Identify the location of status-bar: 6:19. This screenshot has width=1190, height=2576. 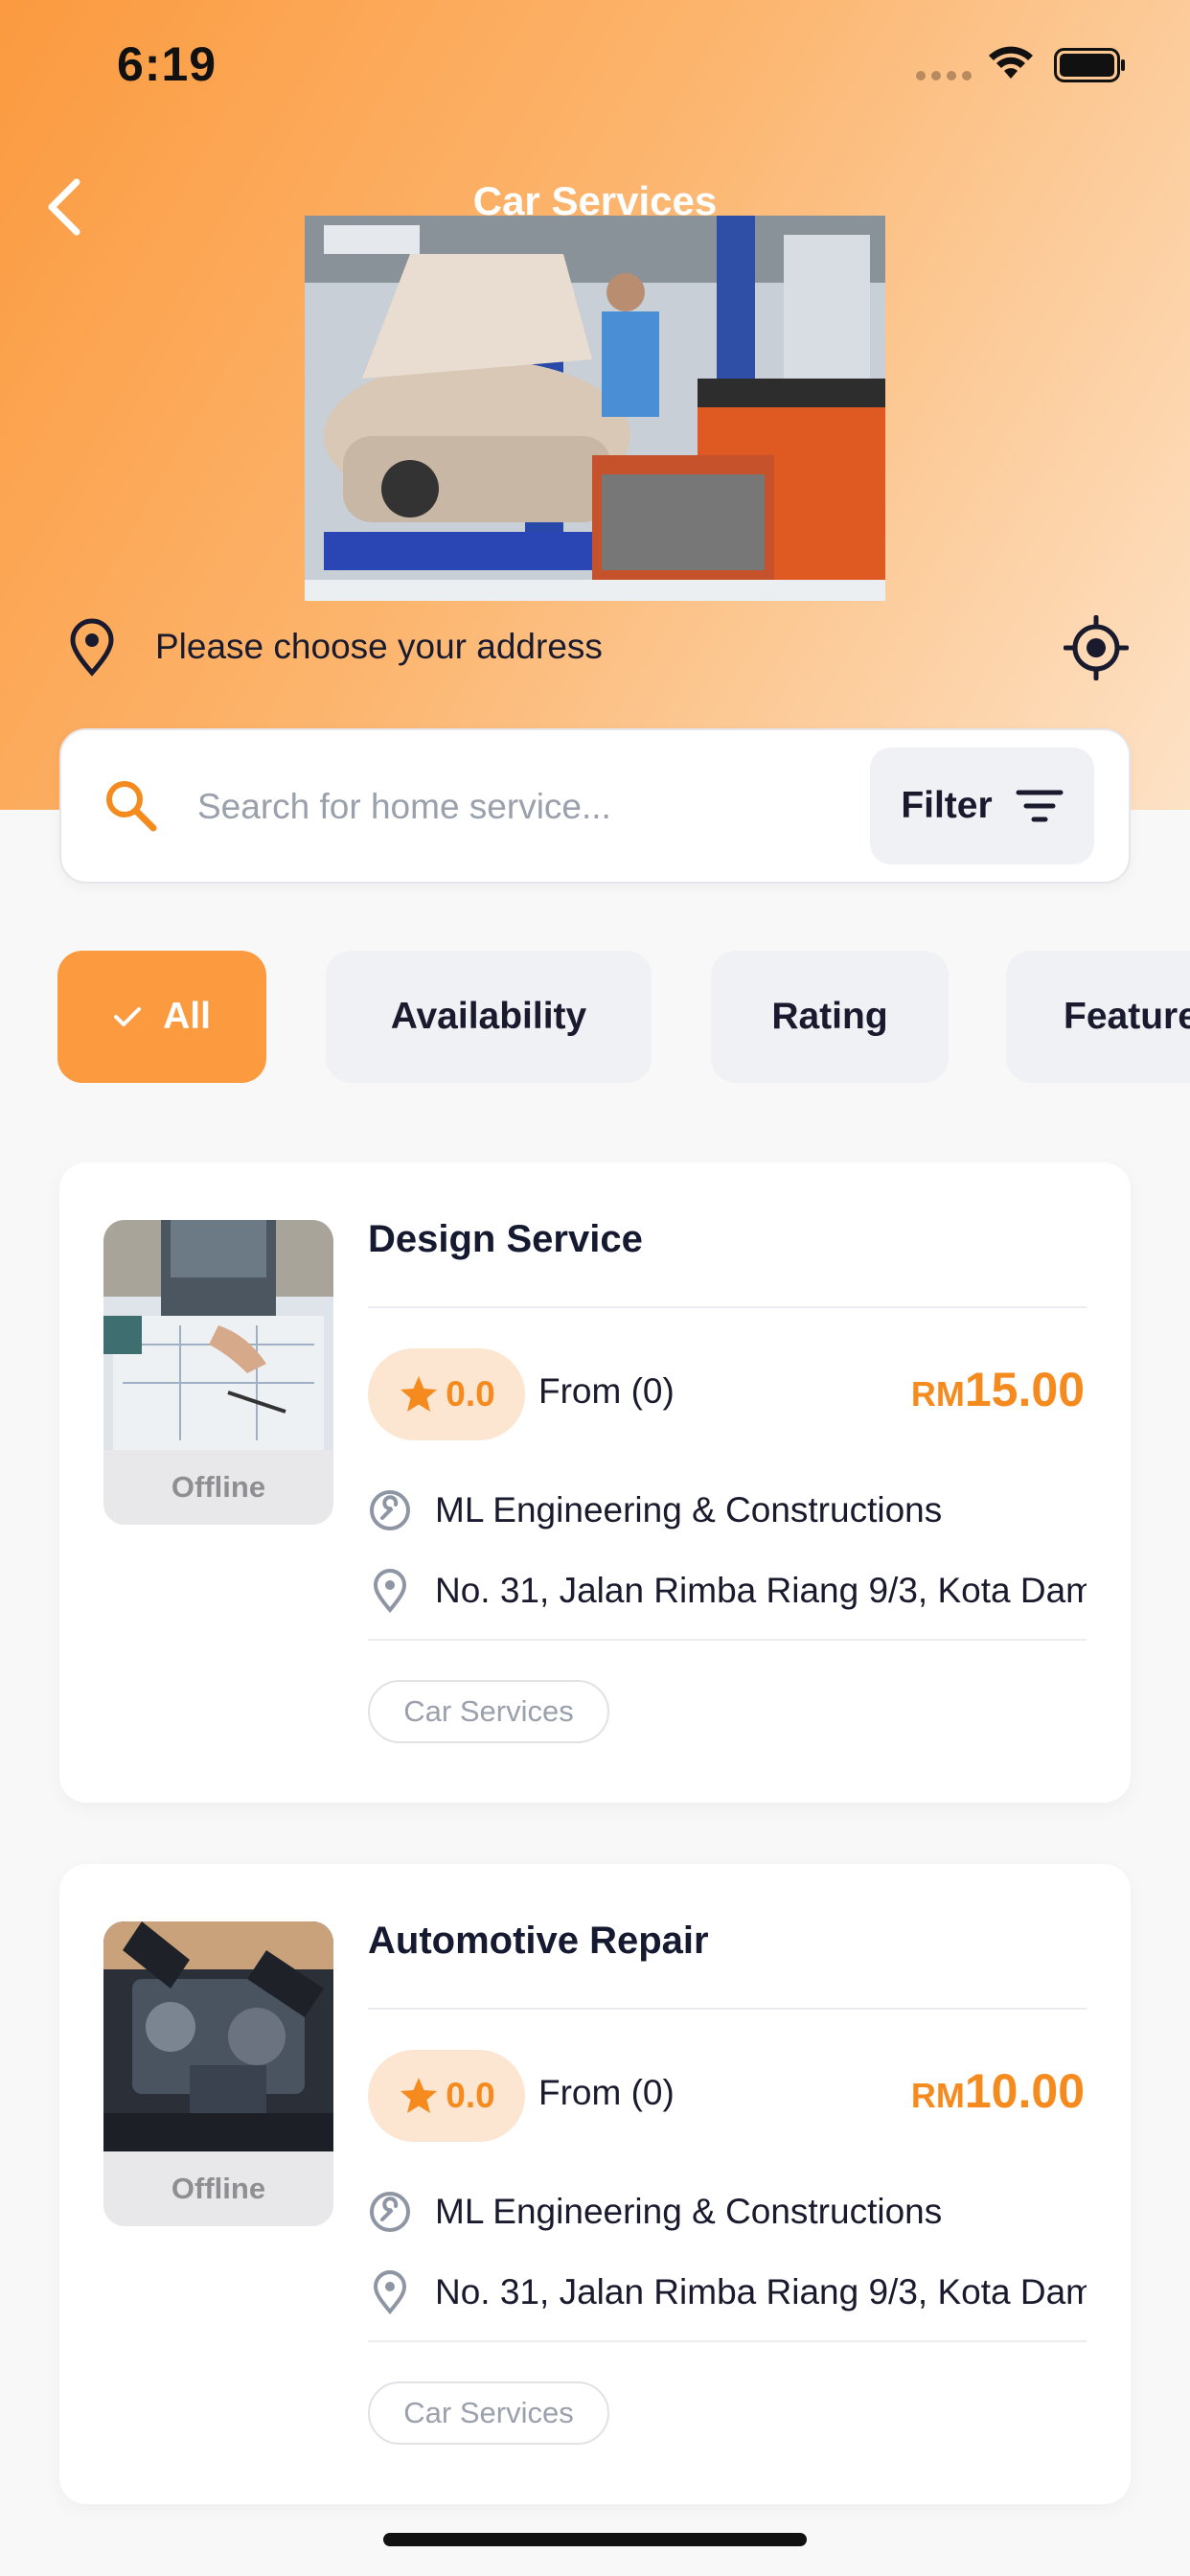
(595, 63).